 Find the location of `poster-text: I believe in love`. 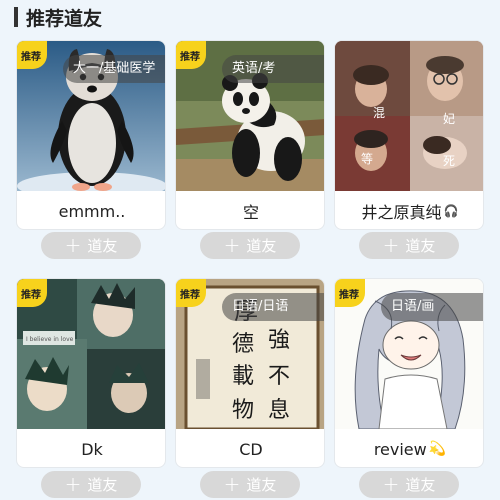

poster-text: I believe in love is located at coordinates (50, 339).